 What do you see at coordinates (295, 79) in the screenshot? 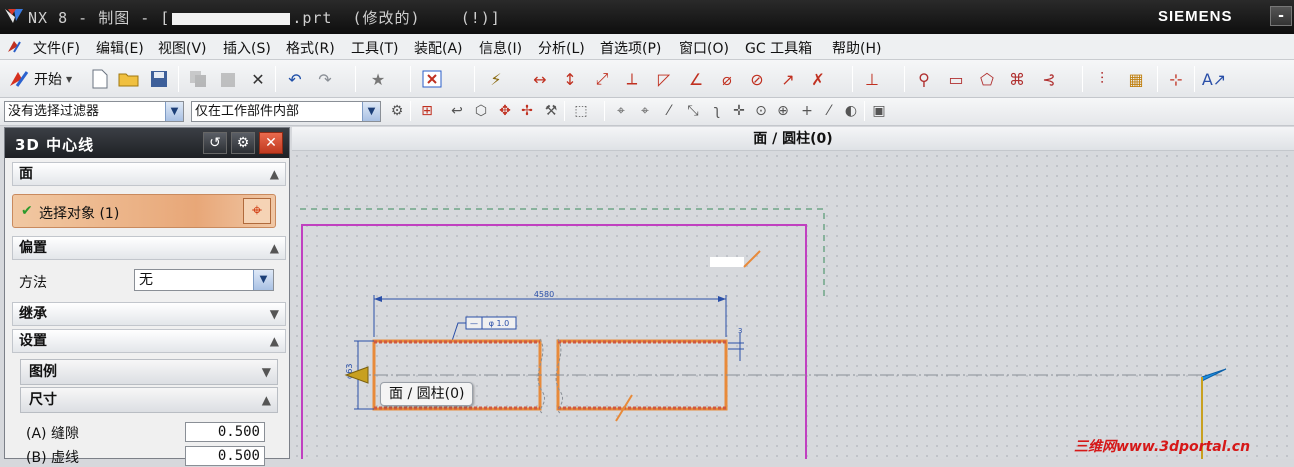
I see `undo-icon: ↶` at bounding box center [295, 79].